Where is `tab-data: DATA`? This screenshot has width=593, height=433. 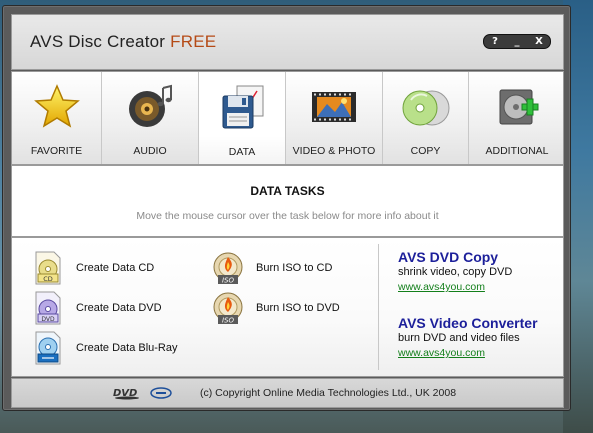
tab-data: DATA is located at coordinates (242, 118).